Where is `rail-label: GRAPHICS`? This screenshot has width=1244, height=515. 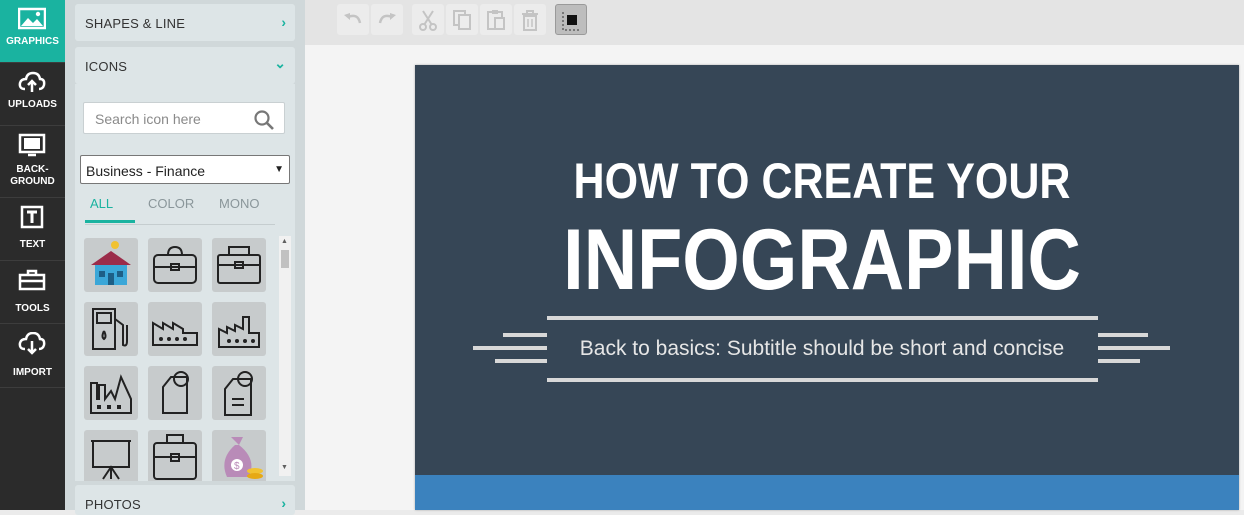 rail-label: GRAPHICS is located at coordinates (32, 41).